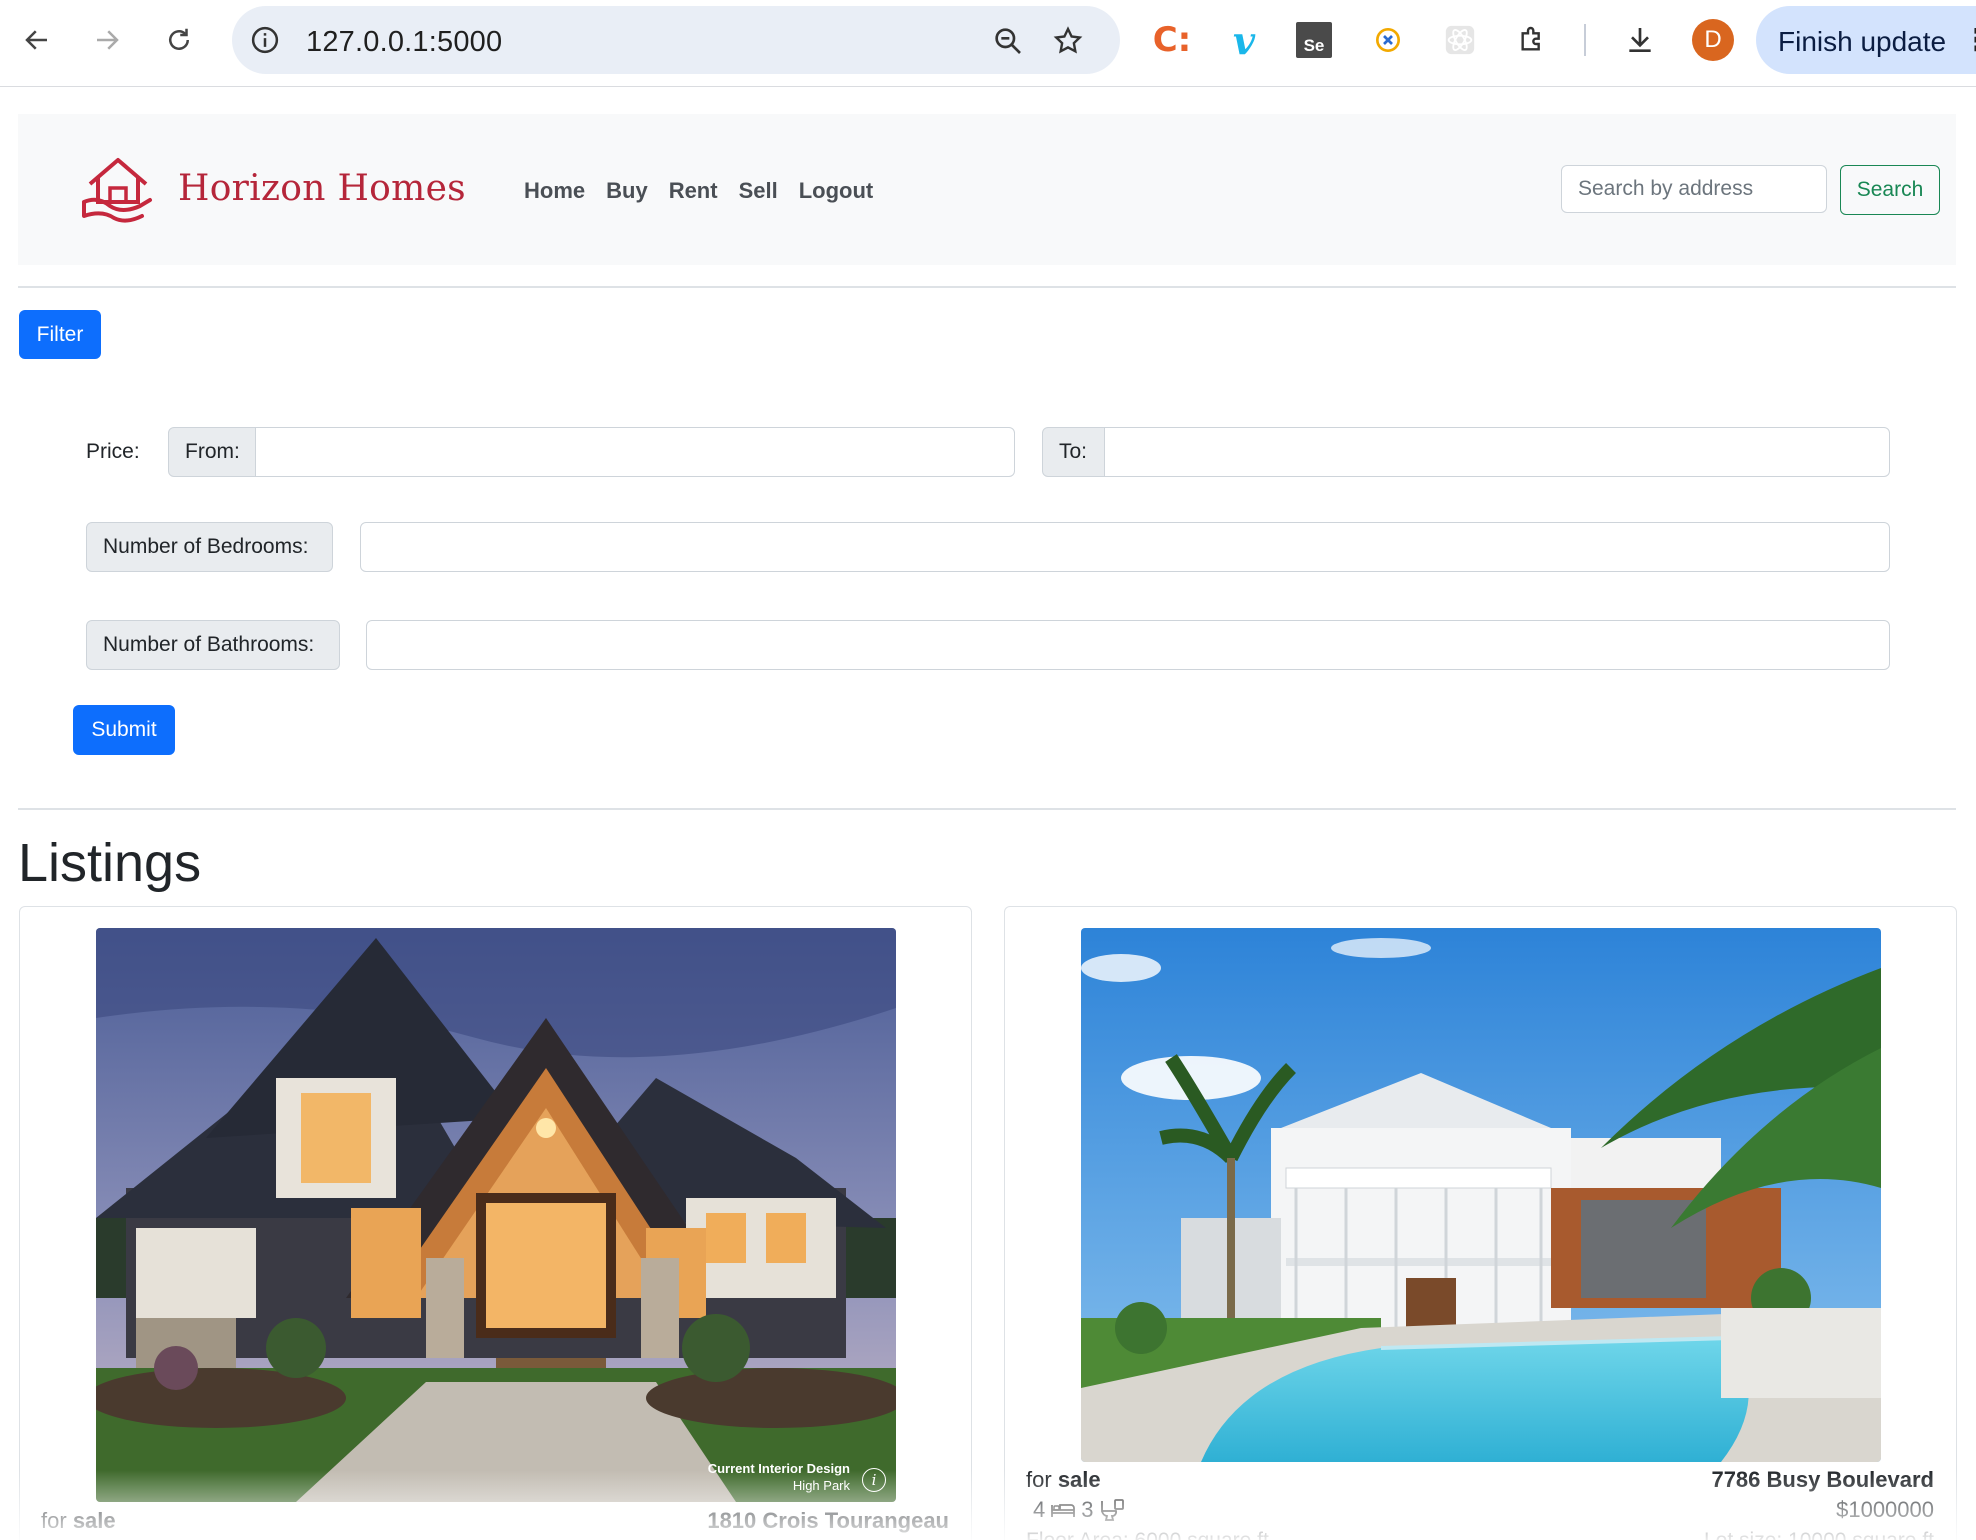 This screenshot has height=1540, width=1976. I want to click on photo-credit: Current Interior Design High Park, so click(778, 1477).